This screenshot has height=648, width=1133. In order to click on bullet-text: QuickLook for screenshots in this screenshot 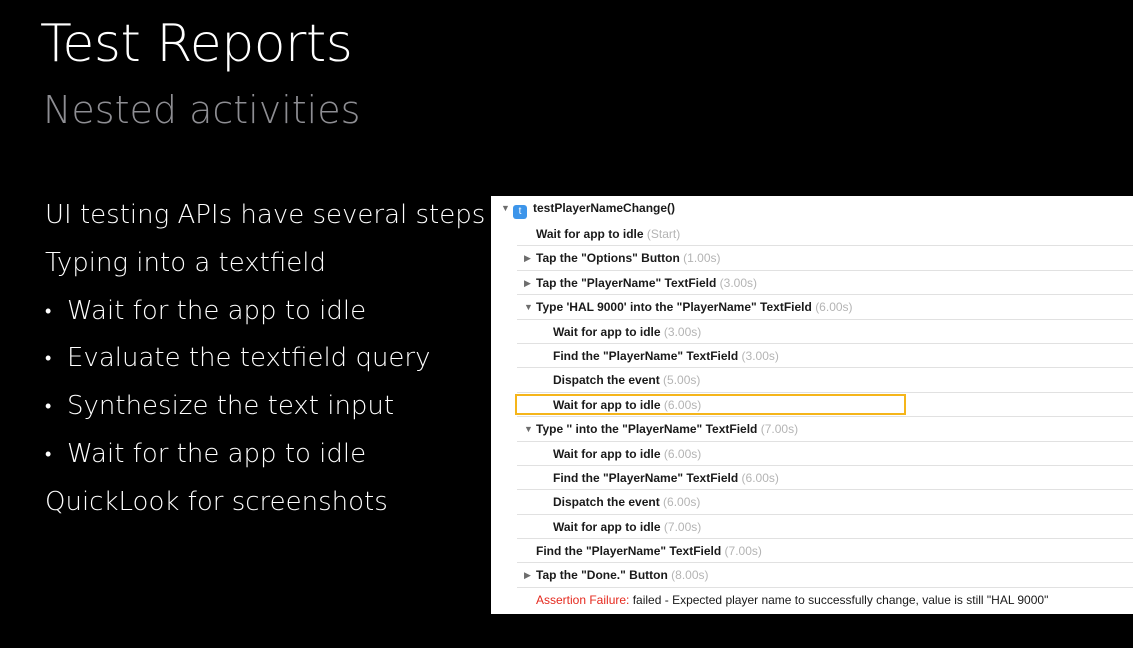, I will do `click(216, 501)`.